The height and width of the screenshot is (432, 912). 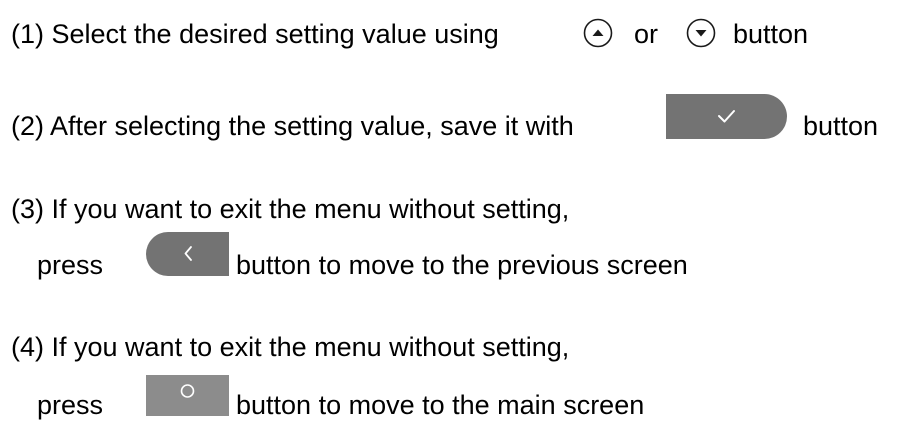 What do you see at coordinates (726, 116) in the screenshot?
I see `confirm-button-image` at bounding box center [726, 116].